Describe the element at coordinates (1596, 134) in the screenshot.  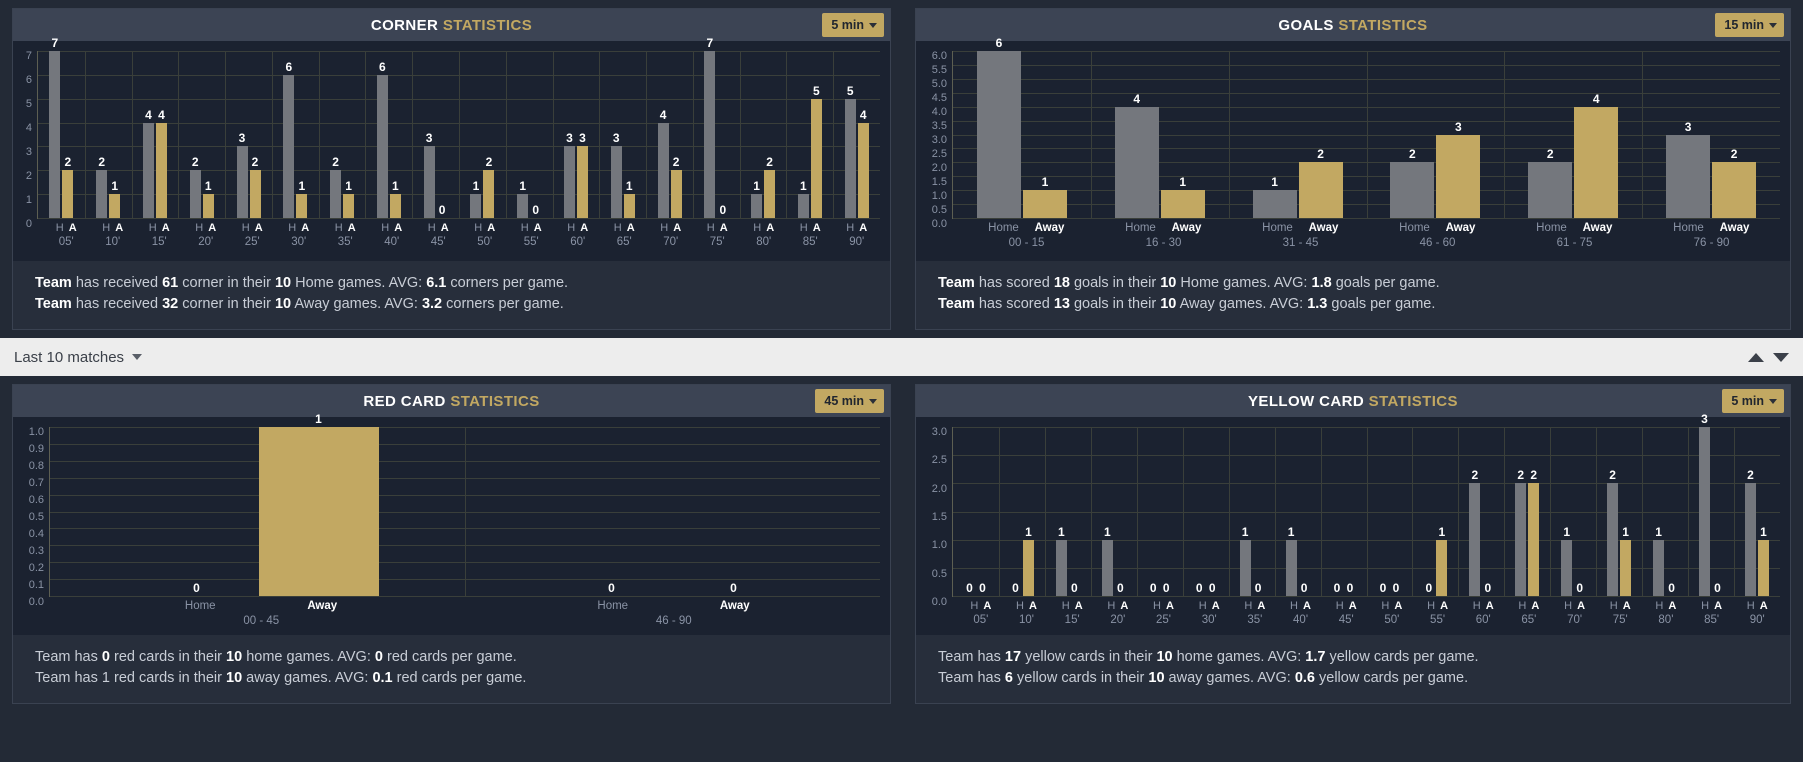
I see `bar-away: 4` at that location.